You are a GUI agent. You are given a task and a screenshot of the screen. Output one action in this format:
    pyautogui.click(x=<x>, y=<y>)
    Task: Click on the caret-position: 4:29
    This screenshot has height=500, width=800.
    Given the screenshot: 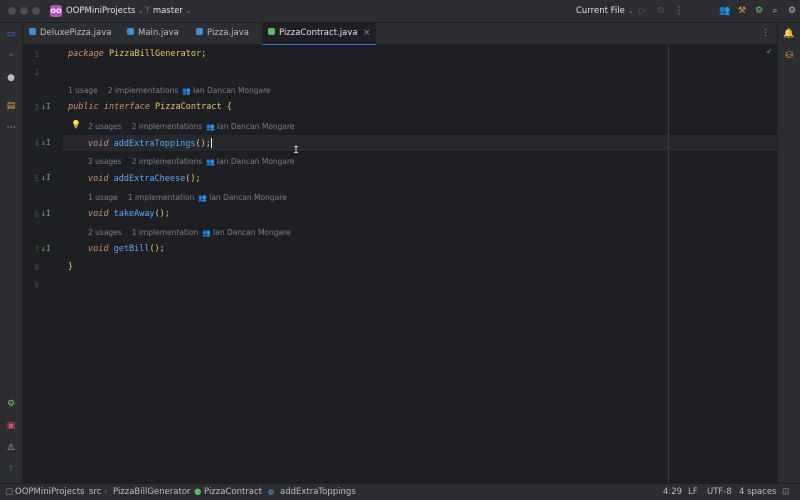 What is the action you would take?
    pyautogui.click(x=672, y=492)
    